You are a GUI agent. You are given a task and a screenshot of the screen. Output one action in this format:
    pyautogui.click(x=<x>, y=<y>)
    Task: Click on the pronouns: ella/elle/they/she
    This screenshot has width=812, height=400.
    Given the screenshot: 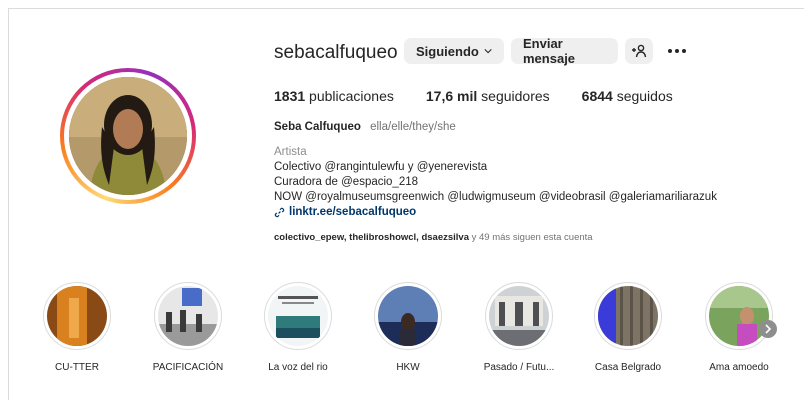 What is the action you would take?
    pyautogui.click(x=413, y=127)
    